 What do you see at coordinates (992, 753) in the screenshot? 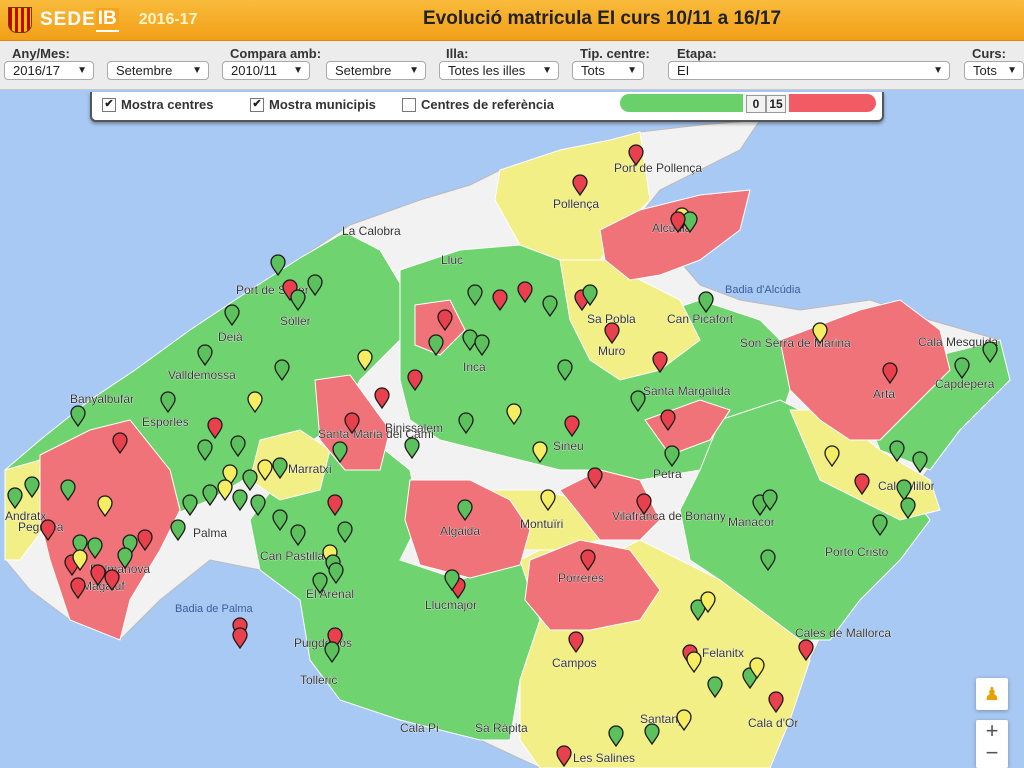
I see `zoom-out-button: −` at bounding box center [992, 753].